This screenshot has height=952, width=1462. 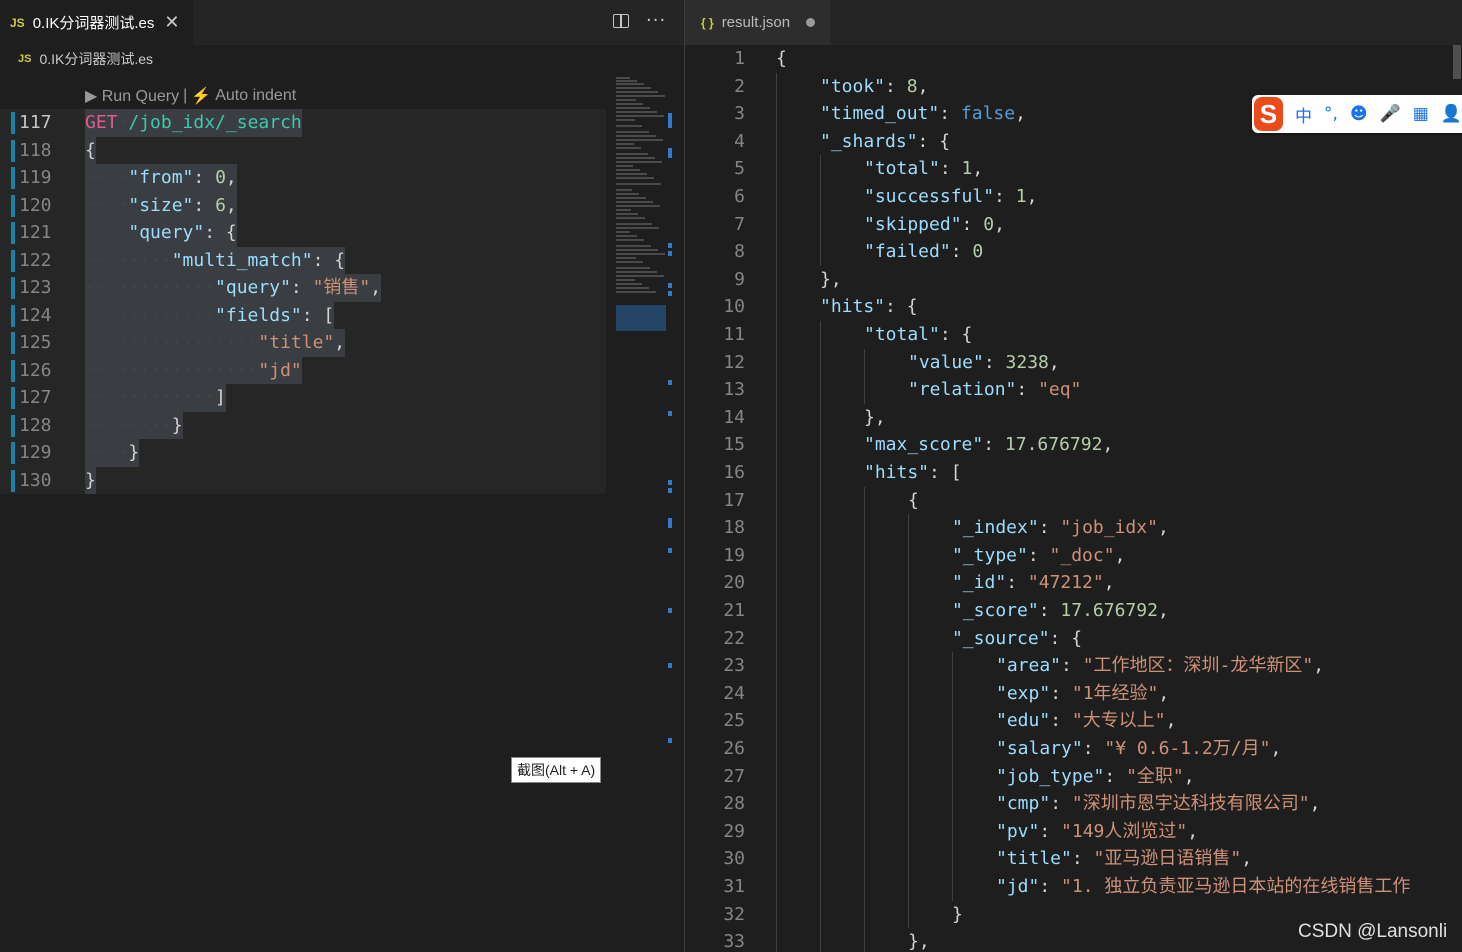 I want to click on code-line: 14},, so click(x=1073, y=418).